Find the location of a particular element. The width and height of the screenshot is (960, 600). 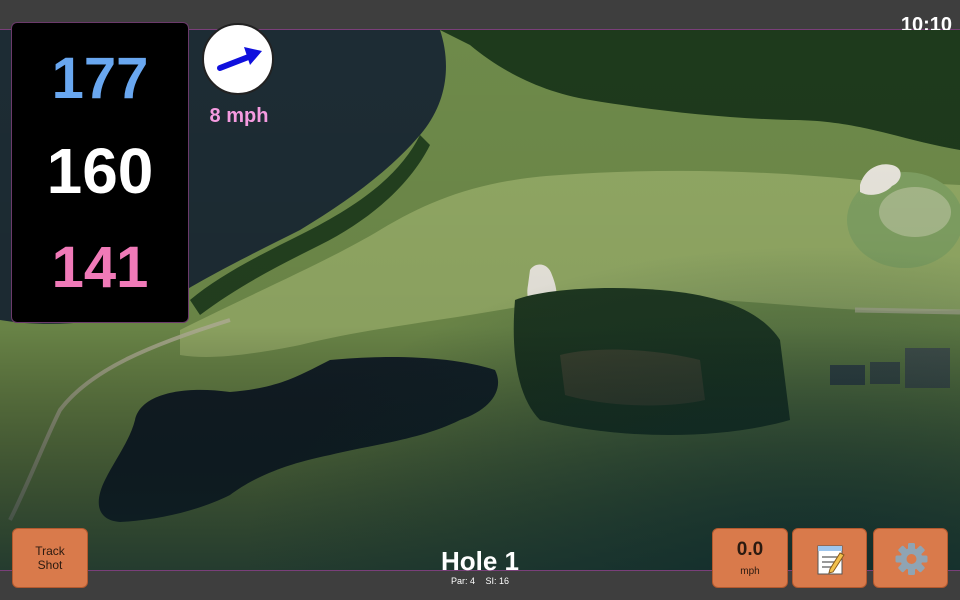

track-shot-label: Track Shot is located at coordinates (50, 558).